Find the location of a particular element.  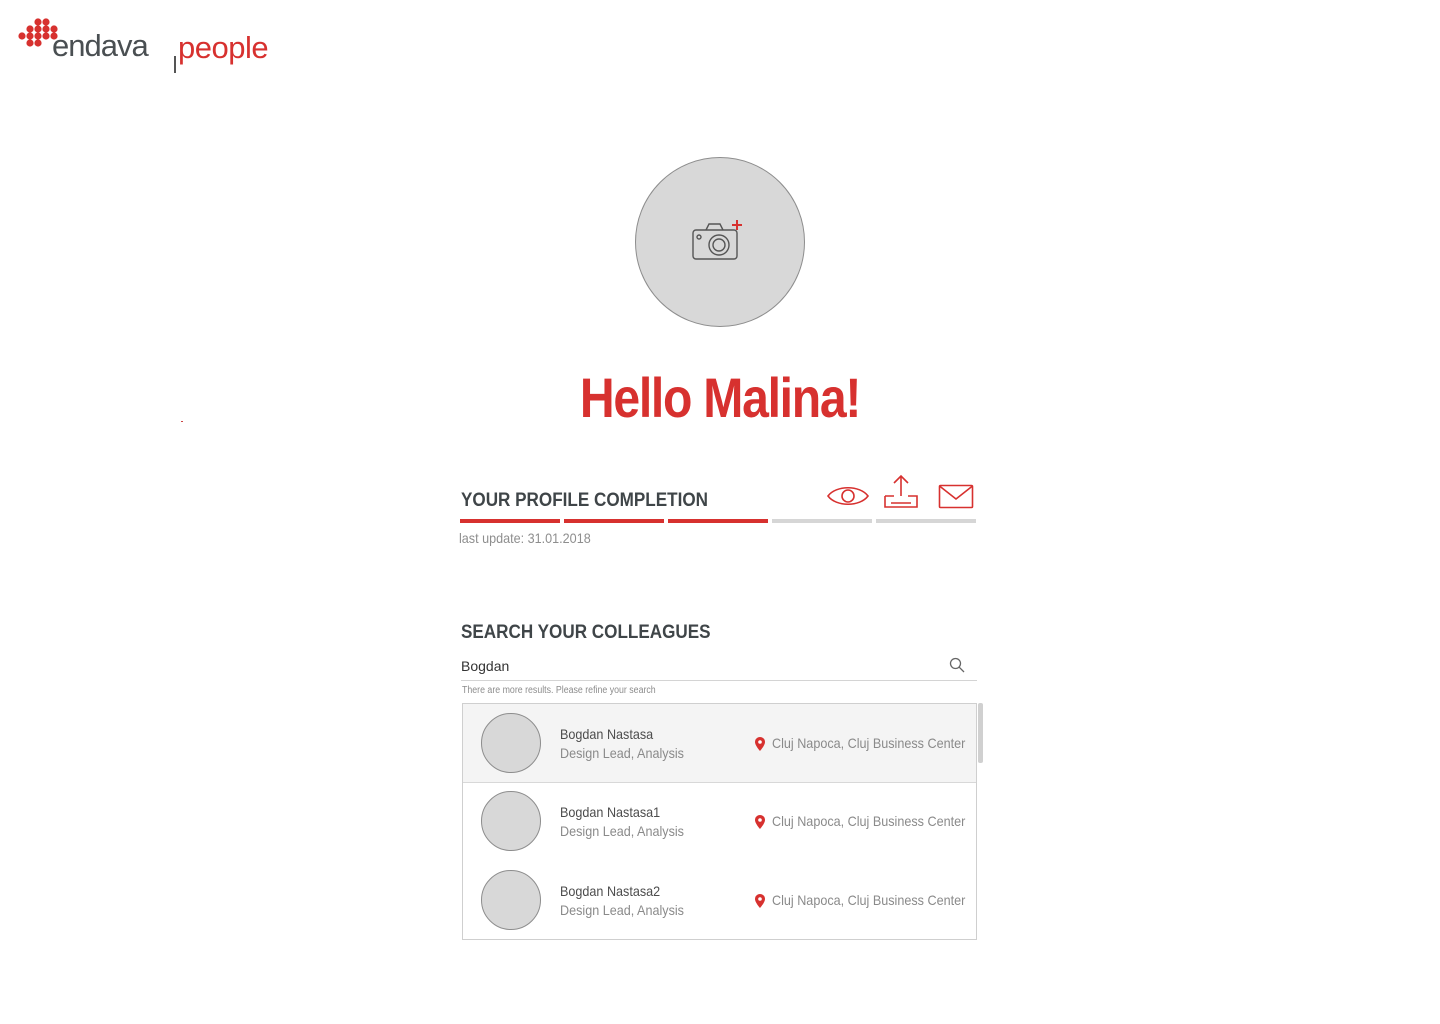

profile-completion-progress is located at coordinates (720, 521).